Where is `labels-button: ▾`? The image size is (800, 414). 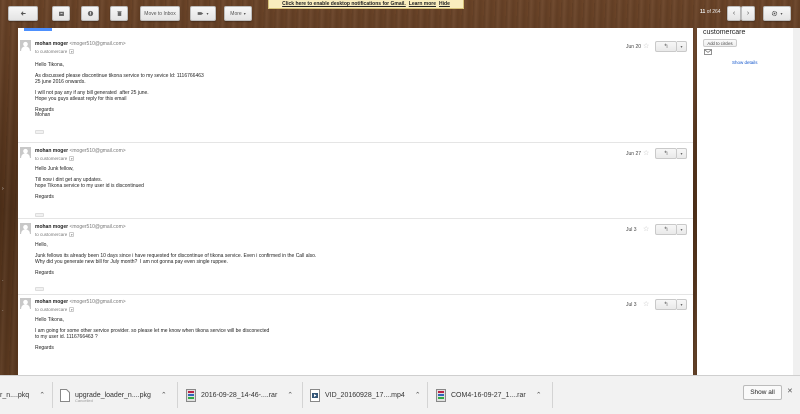 labels-button: ▾ is located at coordinates (203, 13).